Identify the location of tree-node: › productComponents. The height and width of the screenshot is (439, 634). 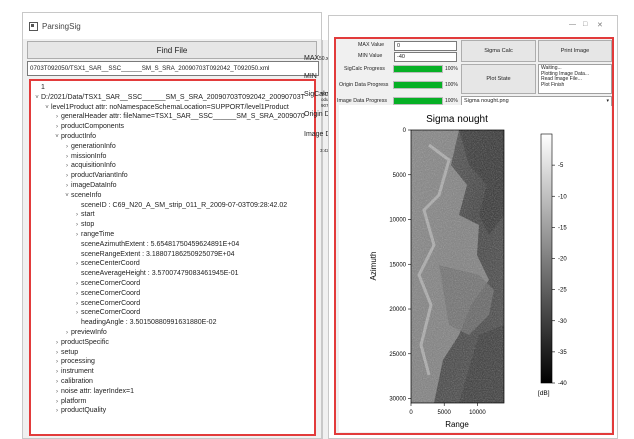
(88, 126).